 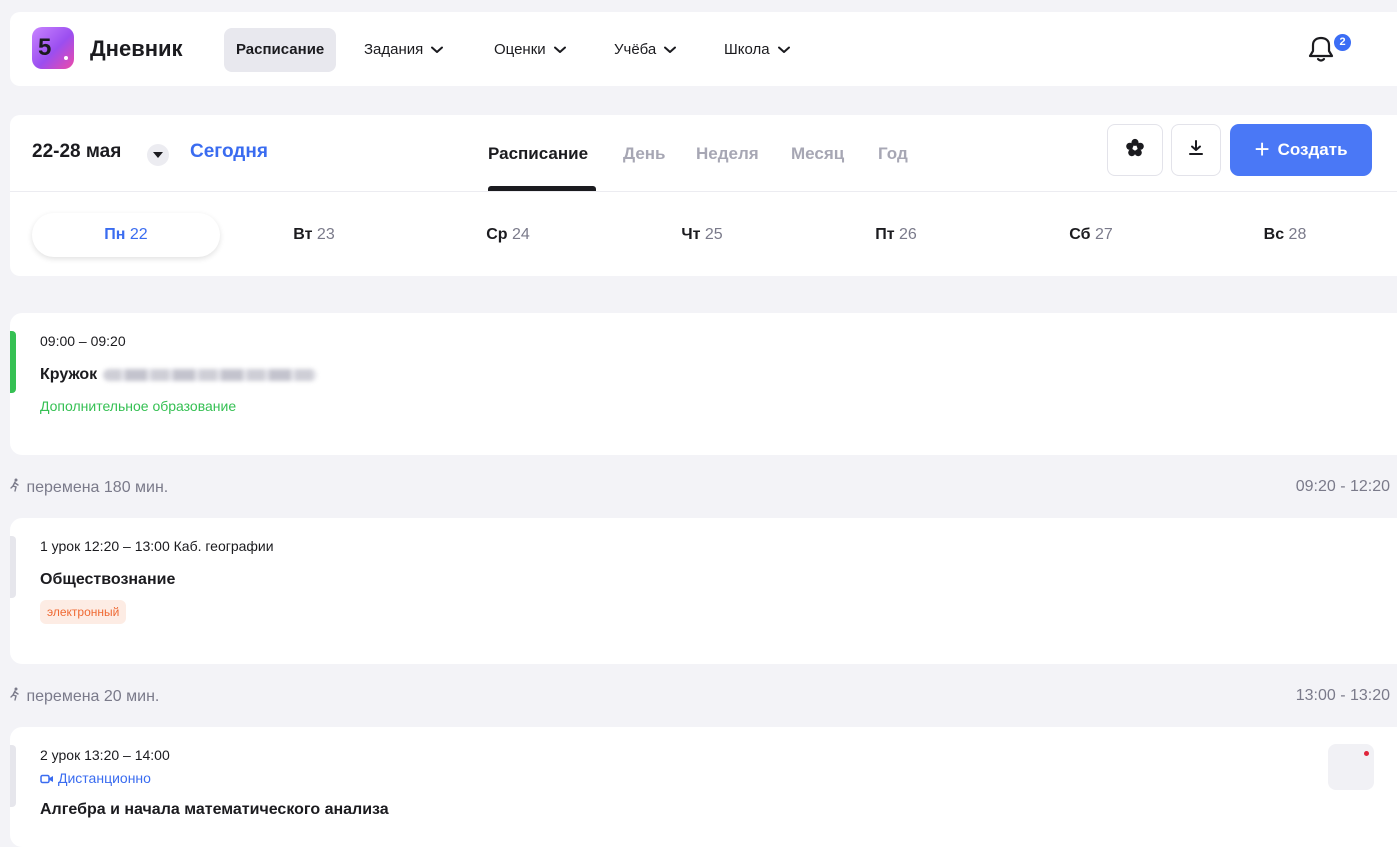 I want to click on nav-item-tasks: Задания, so click(x=403, y=50).